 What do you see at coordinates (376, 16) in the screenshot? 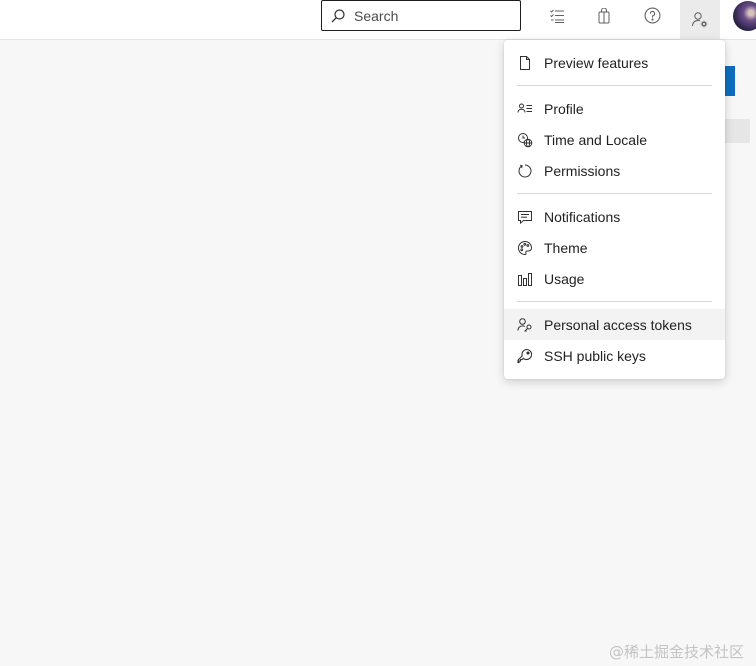
I see `search-input: Search` at bounding box center [376, 16].